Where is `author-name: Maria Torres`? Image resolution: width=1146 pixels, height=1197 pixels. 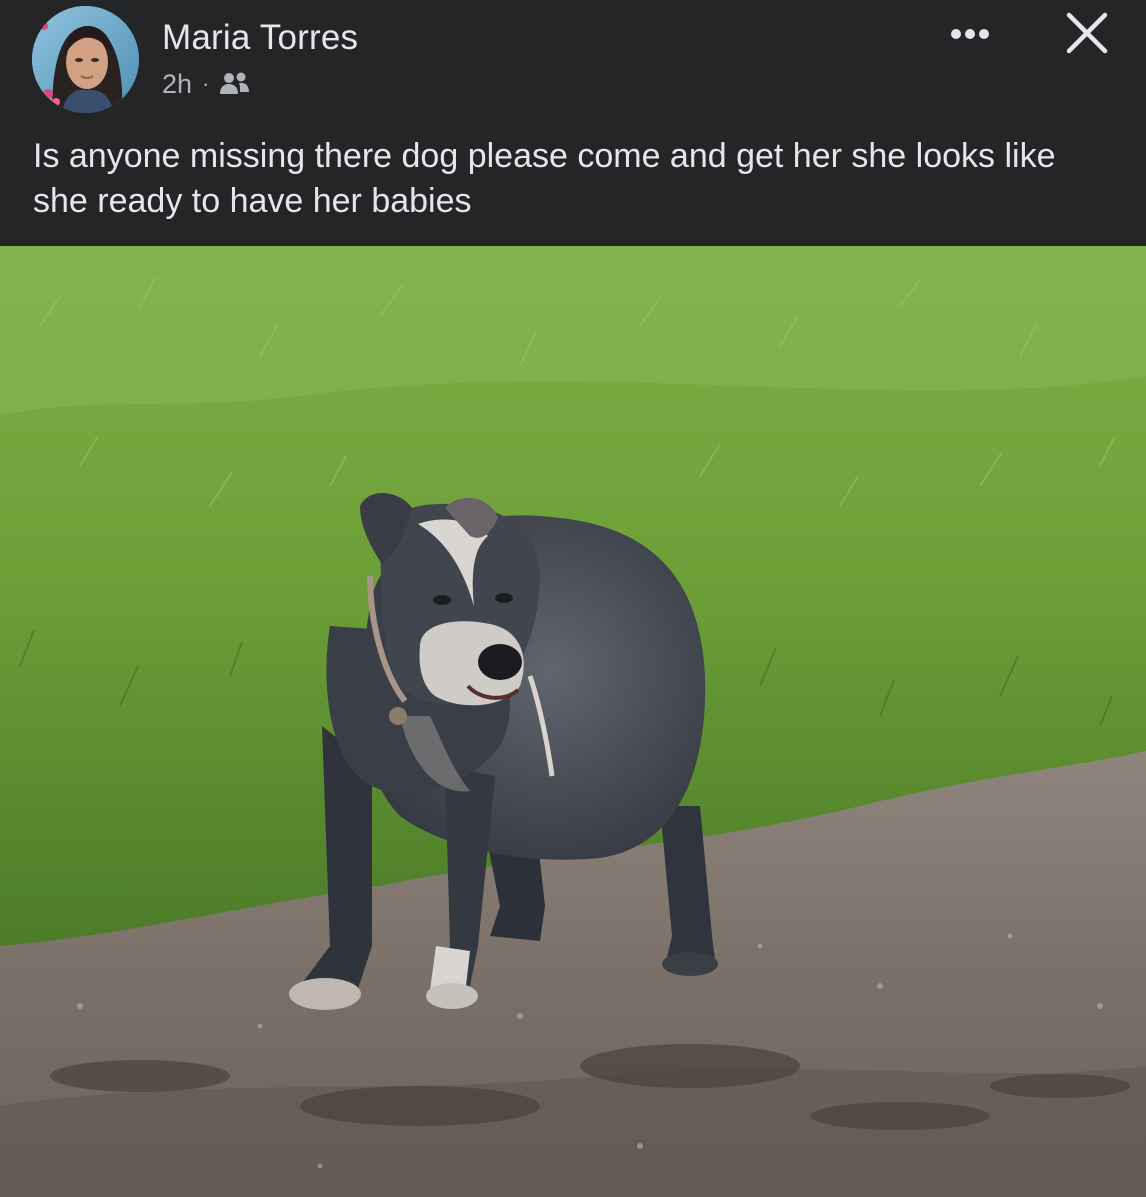
author-name: Maria Torres is located at coordinates (260, 38).